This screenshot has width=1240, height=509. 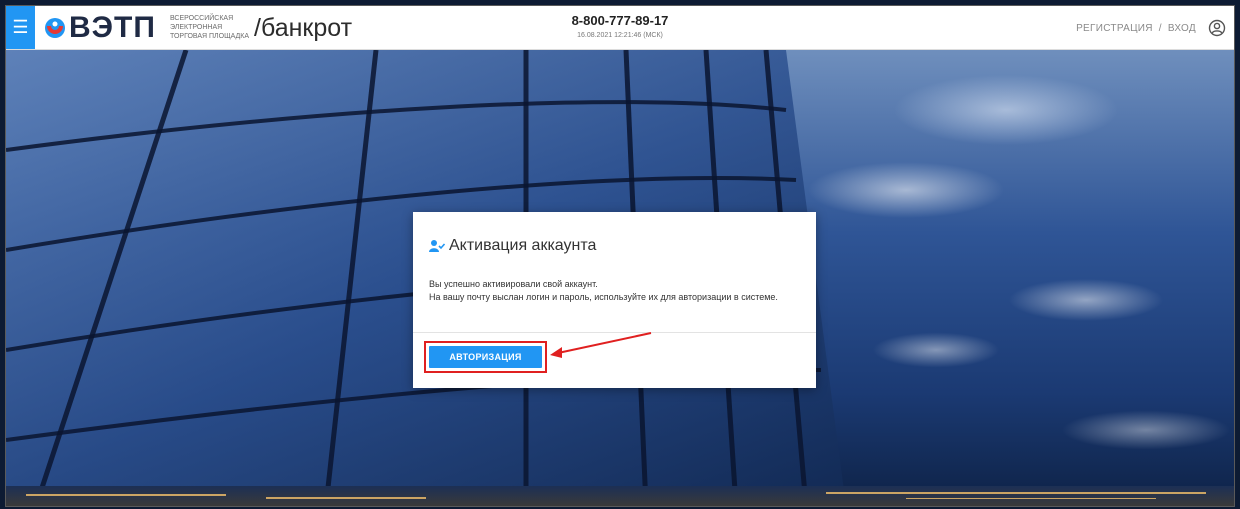 I want to click on authorization-button: АВТОРИЗАЦИЯ, so click(x=485, y=357).